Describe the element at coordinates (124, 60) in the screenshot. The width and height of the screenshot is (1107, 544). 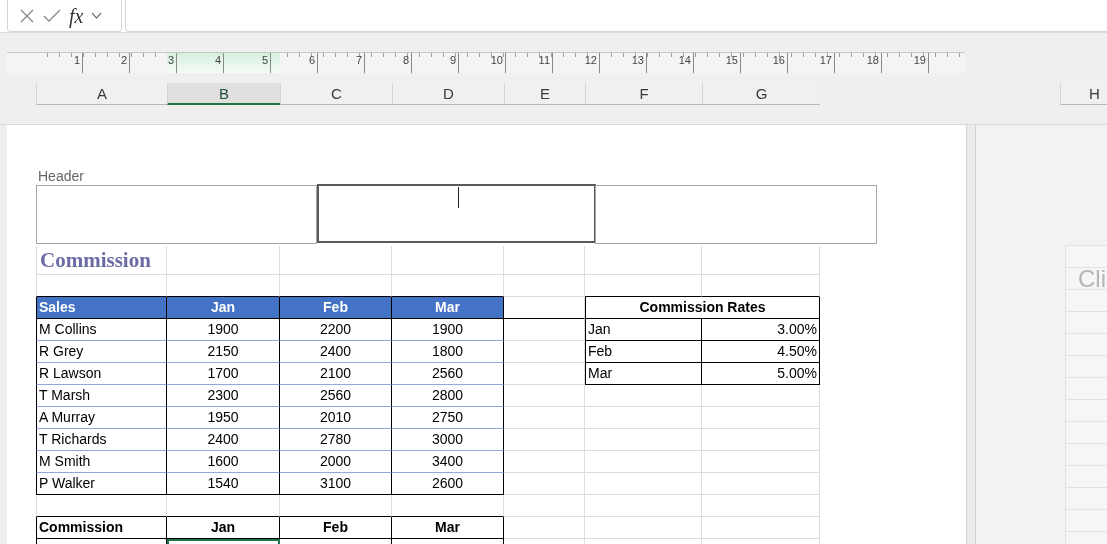
I see `ruler-number: 2` at that location.